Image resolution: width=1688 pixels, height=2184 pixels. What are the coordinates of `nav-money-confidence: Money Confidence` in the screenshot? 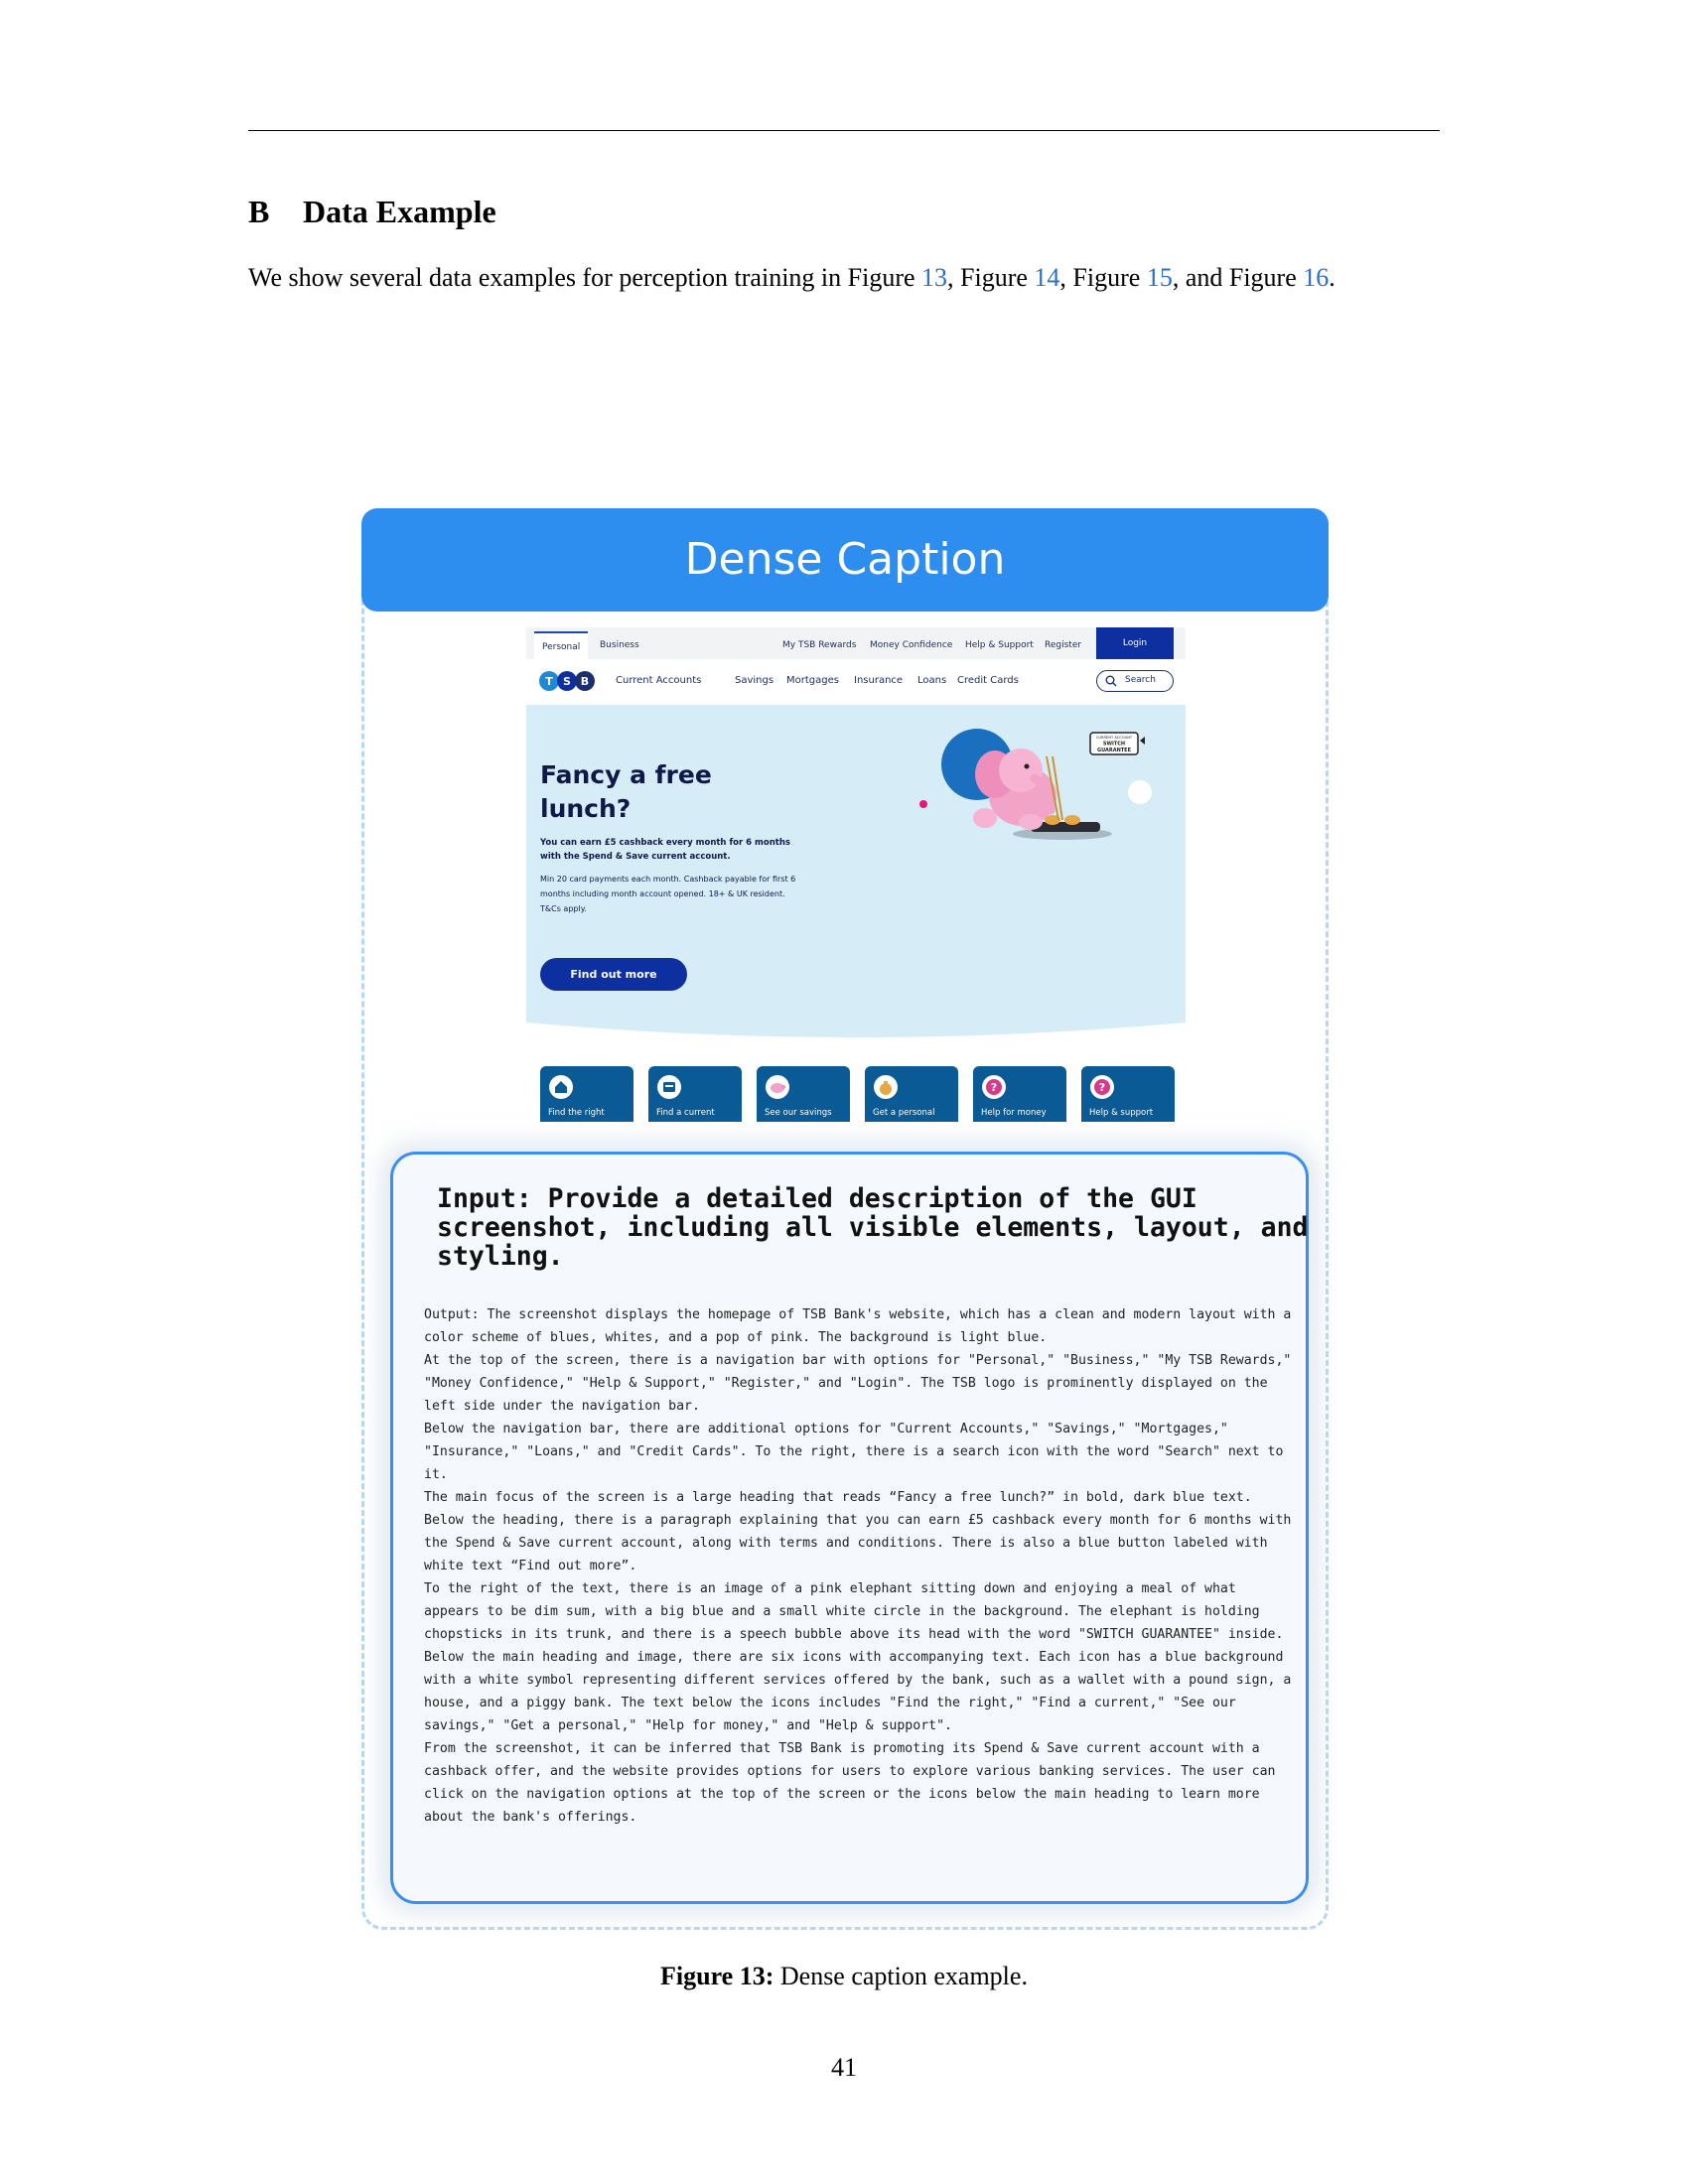 It's located at (911, 645).